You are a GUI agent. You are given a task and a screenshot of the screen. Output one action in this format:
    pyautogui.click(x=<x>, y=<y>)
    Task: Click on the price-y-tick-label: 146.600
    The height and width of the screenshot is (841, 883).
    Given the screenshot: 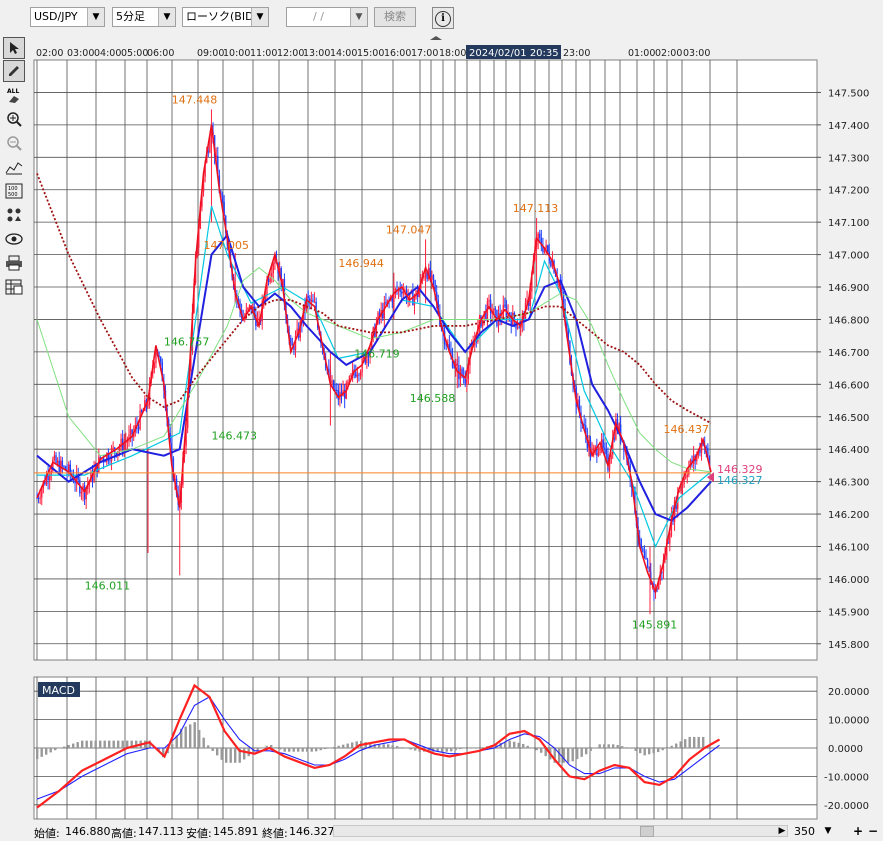 What is the action you would take?
    pyautogui.click(x=848, y=385)
    